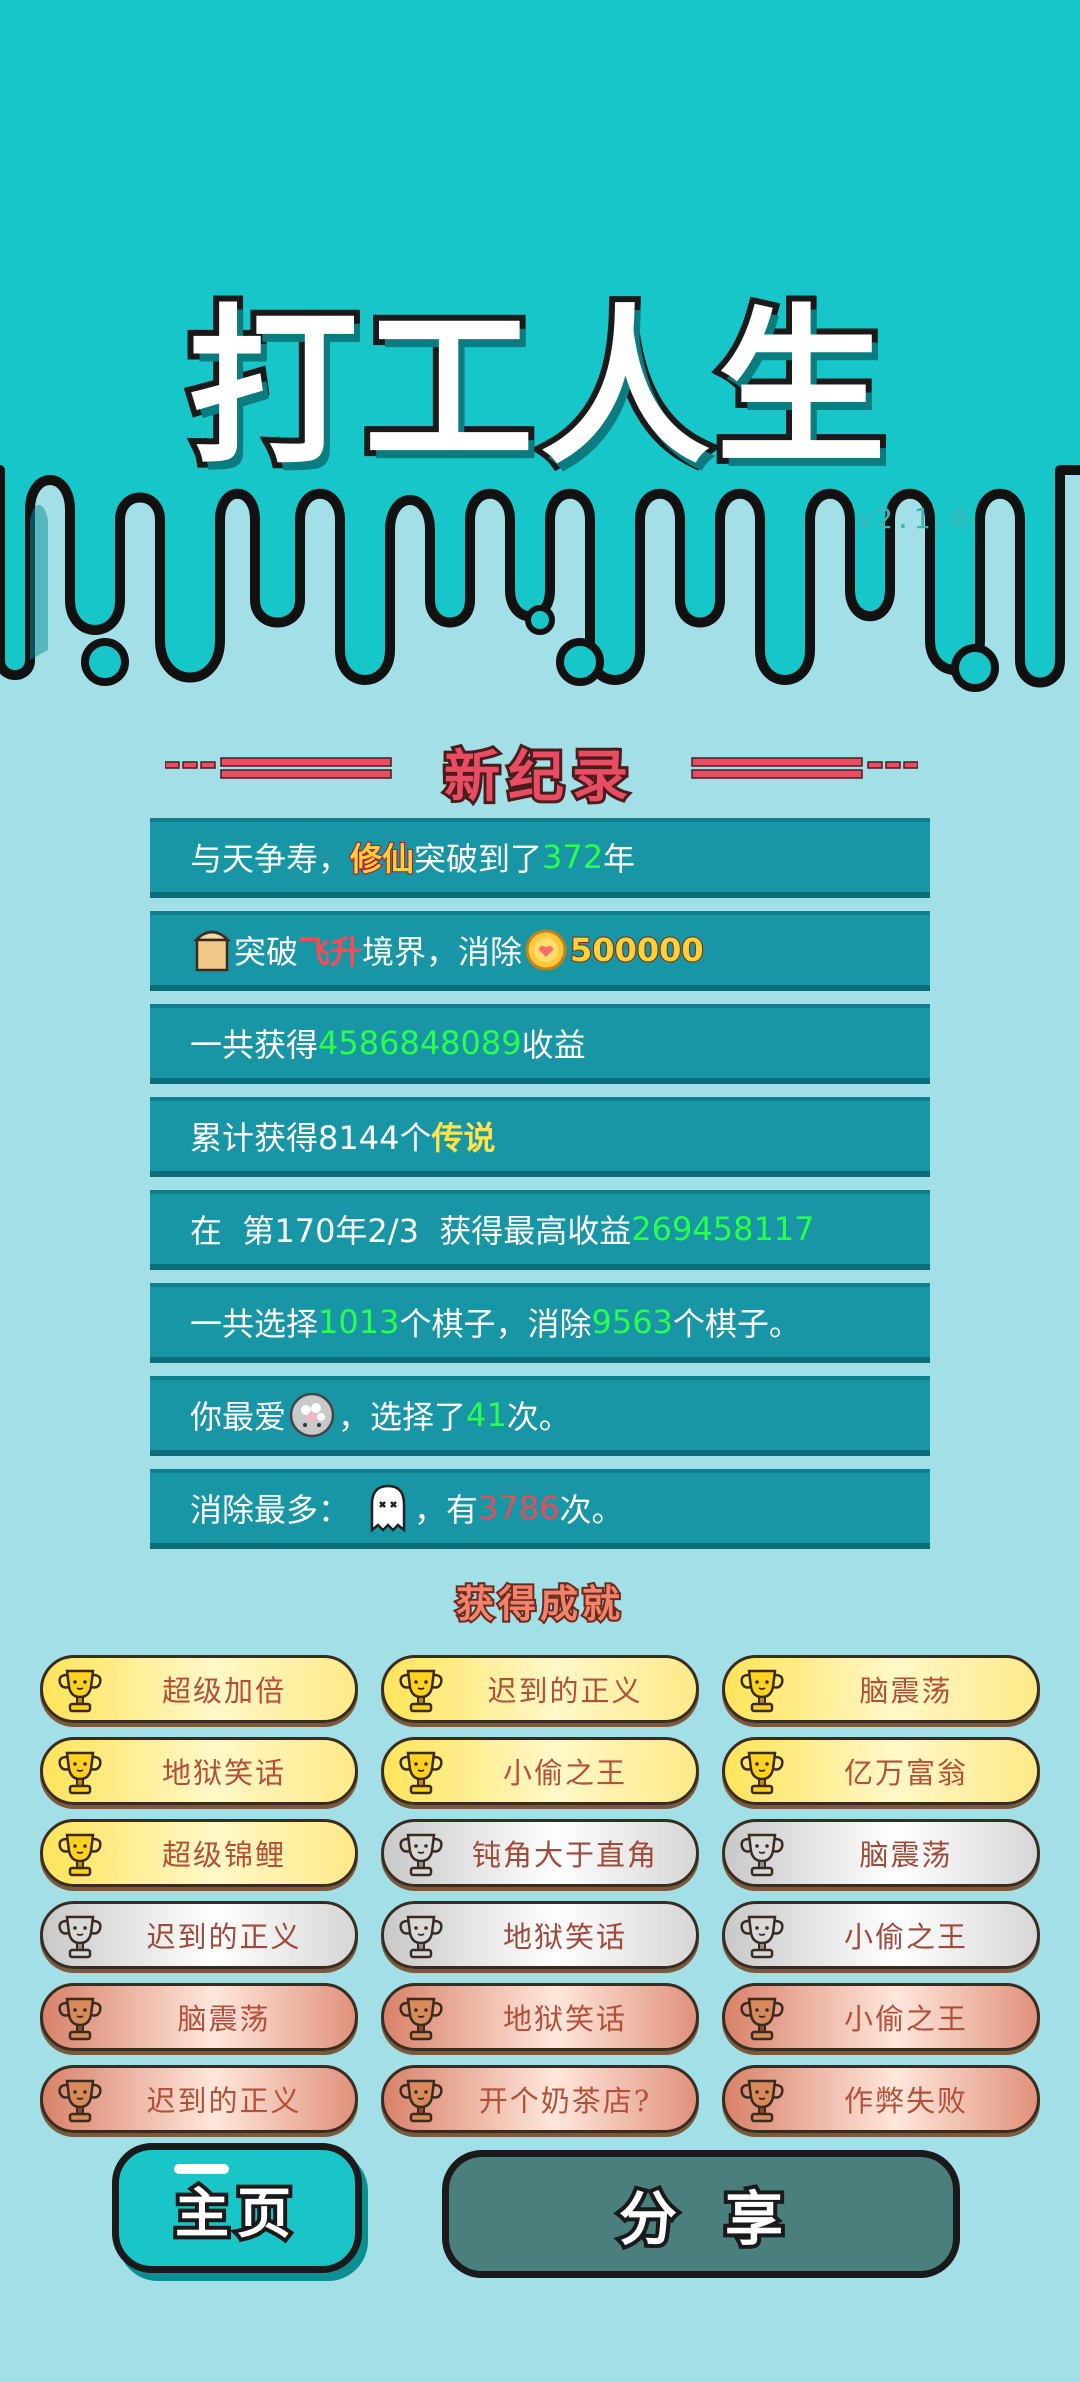  I want to click on coin-icon, so click(546, 950).